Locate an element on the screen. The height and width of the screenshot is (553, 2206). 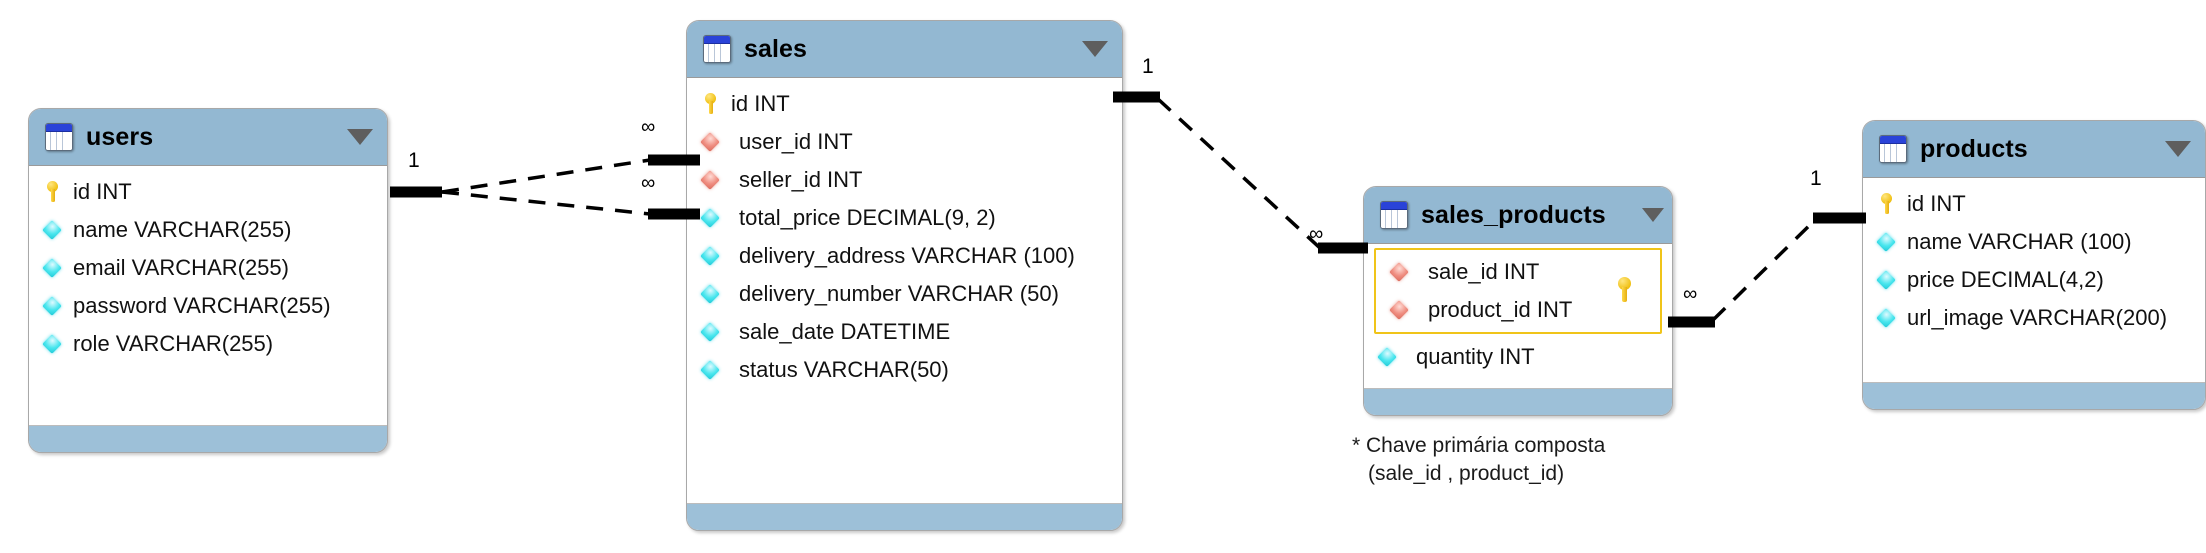
footnote-line-2: (sale_id , product_id) is located at coordinates (1466, 474).